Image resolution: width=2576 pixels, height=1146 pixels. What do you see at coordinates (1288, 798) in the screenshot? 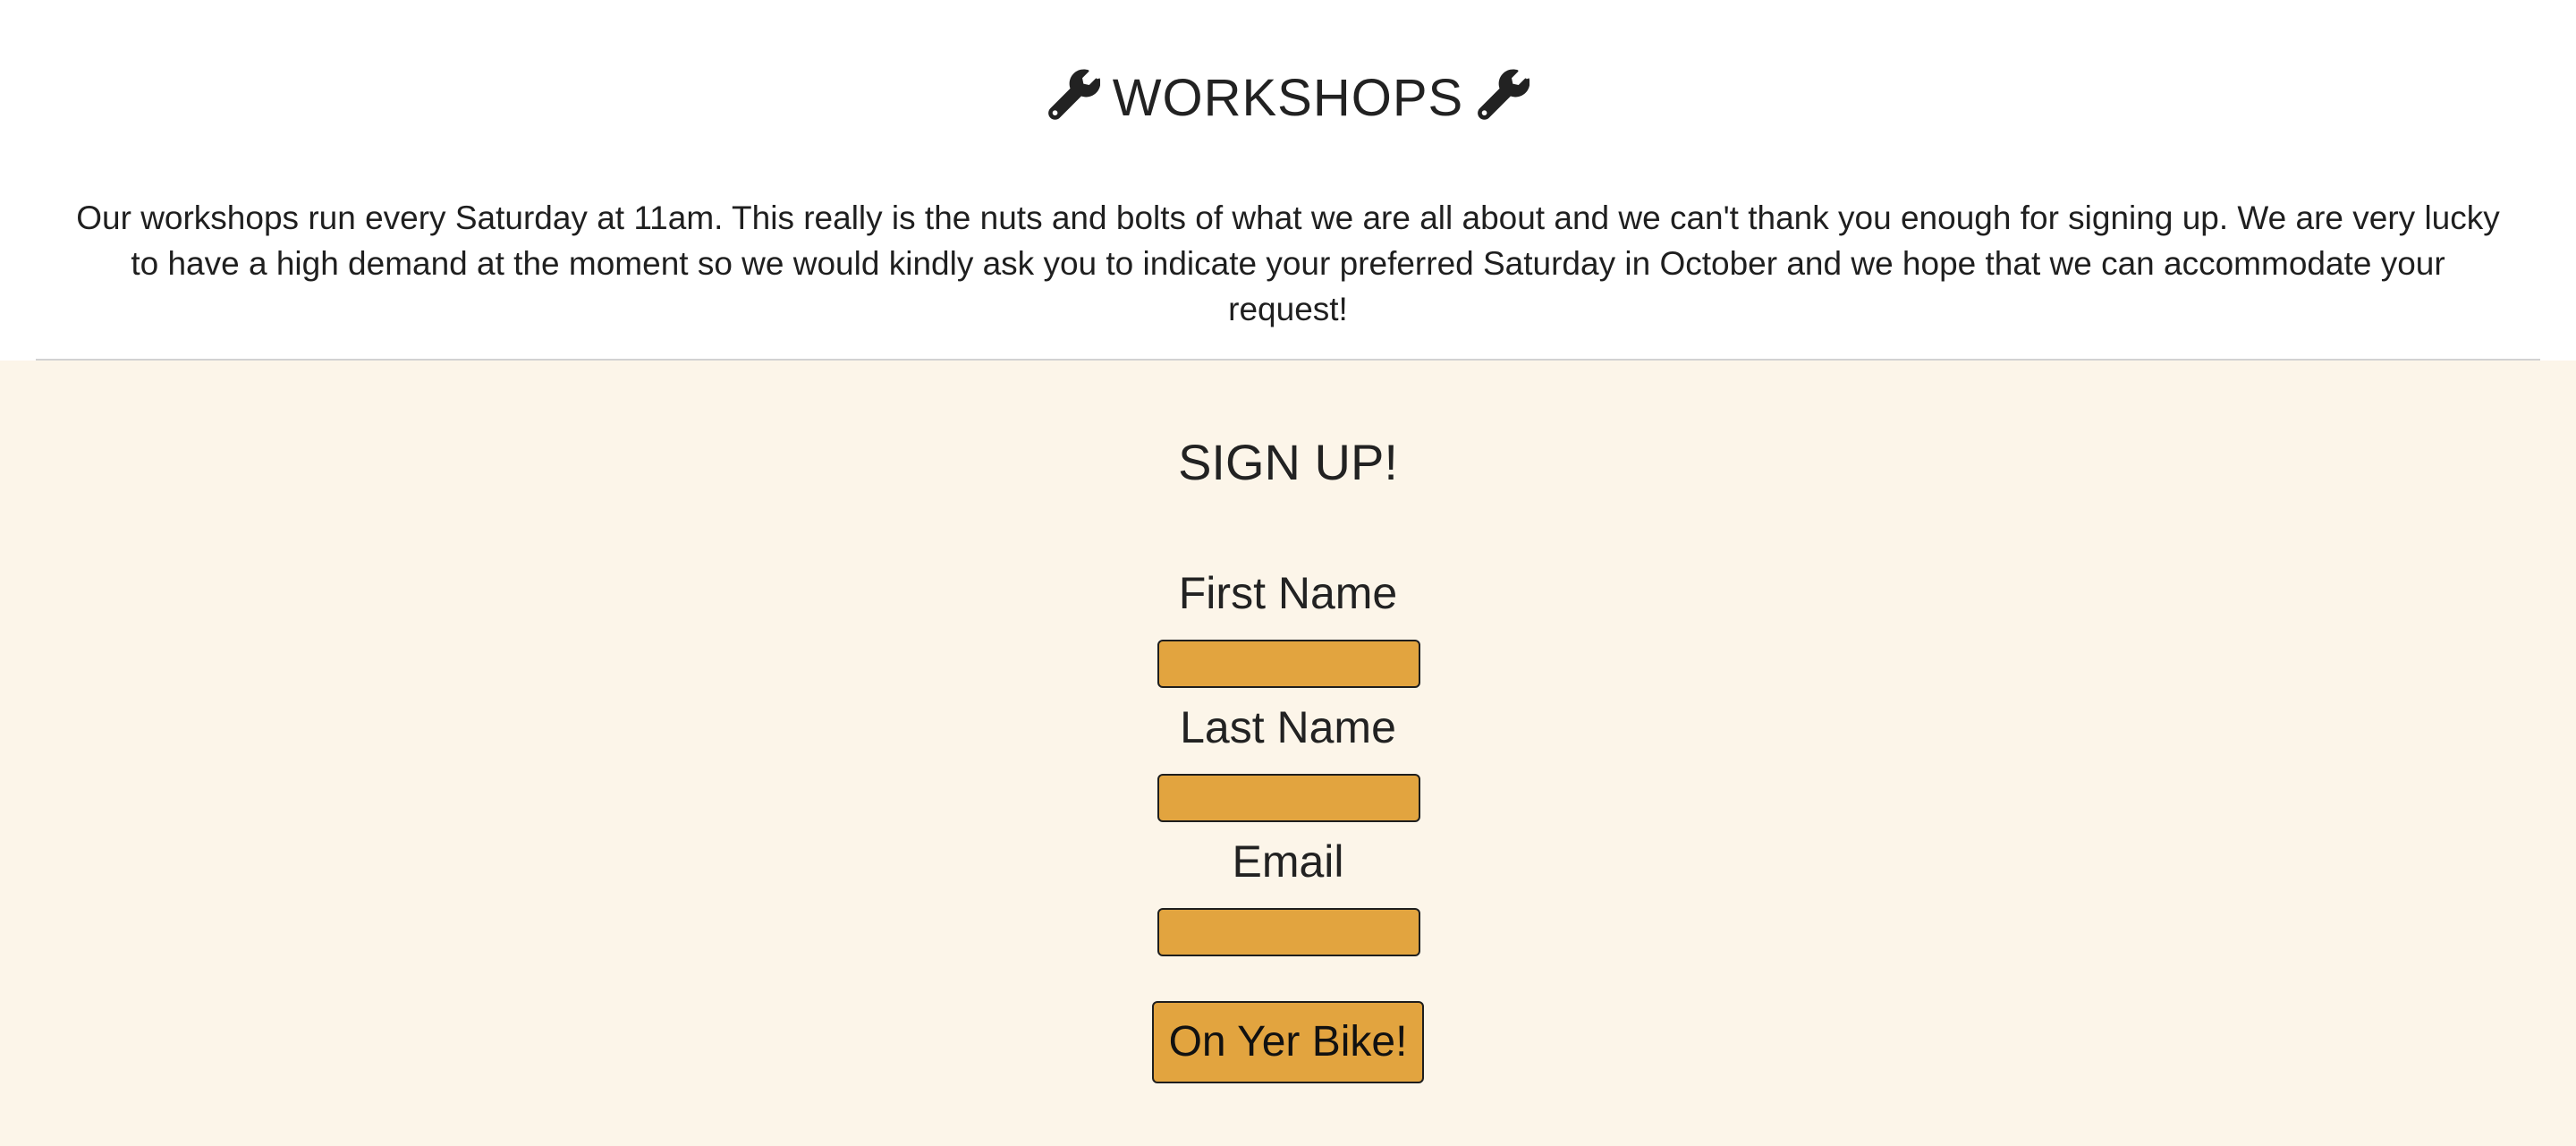
I see `last-name-input` at bounding box center [1288, 798].